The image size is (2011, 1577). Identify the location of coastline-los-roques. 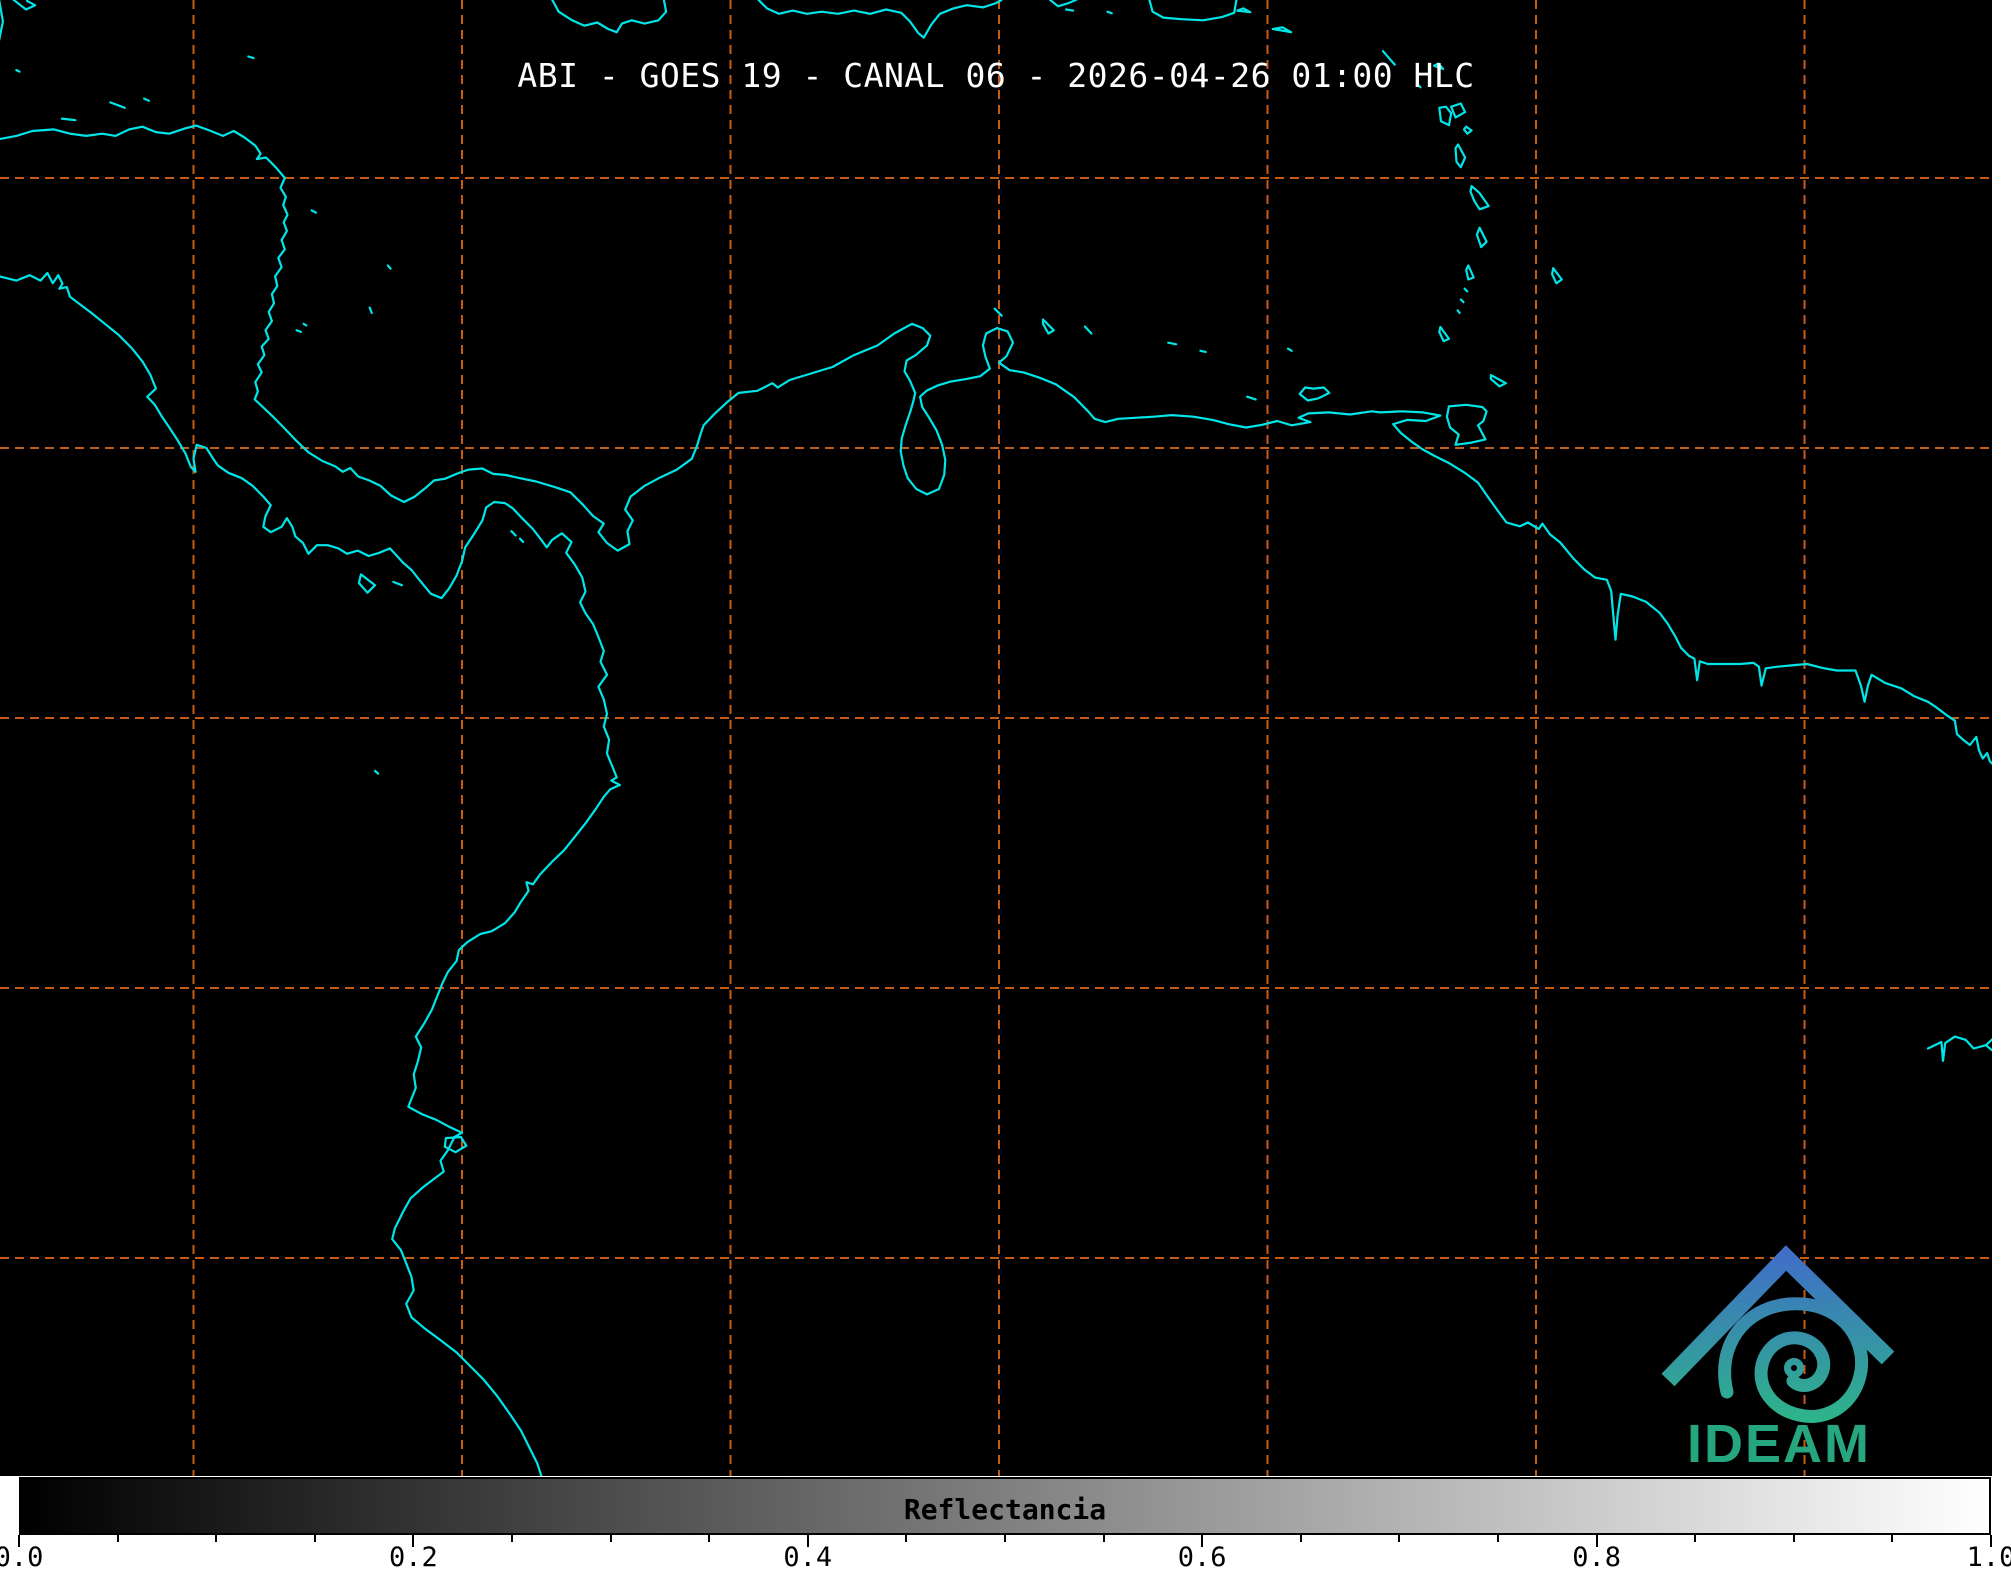
(1172, 343).